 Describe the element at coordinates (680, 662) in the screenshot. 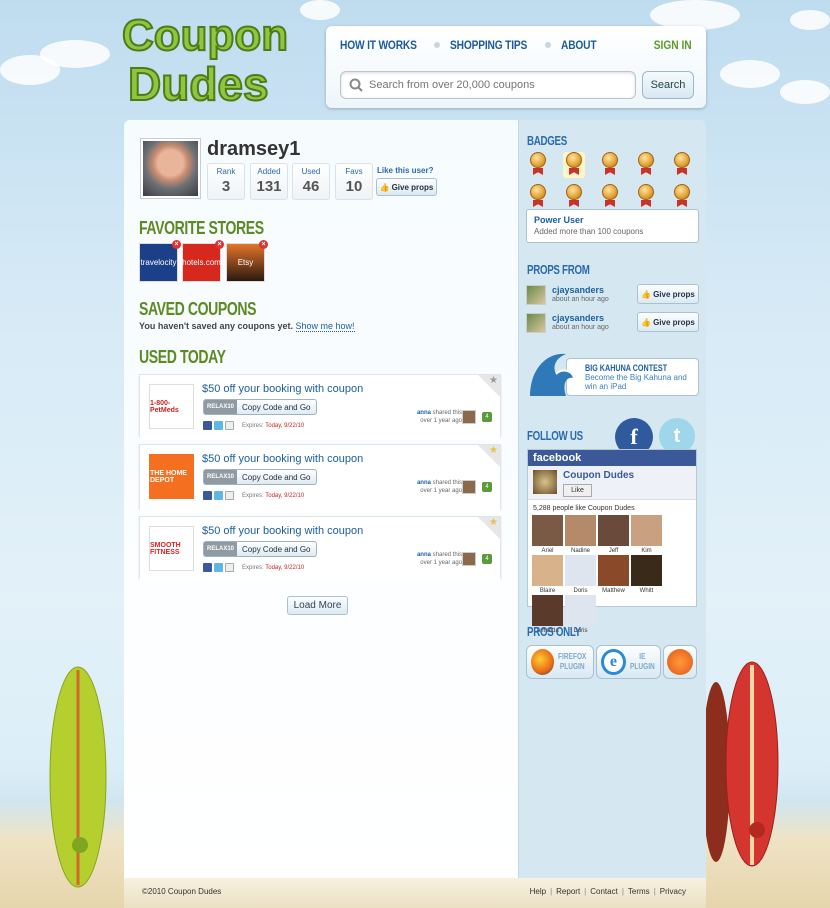

I see `rss-button` at that location.